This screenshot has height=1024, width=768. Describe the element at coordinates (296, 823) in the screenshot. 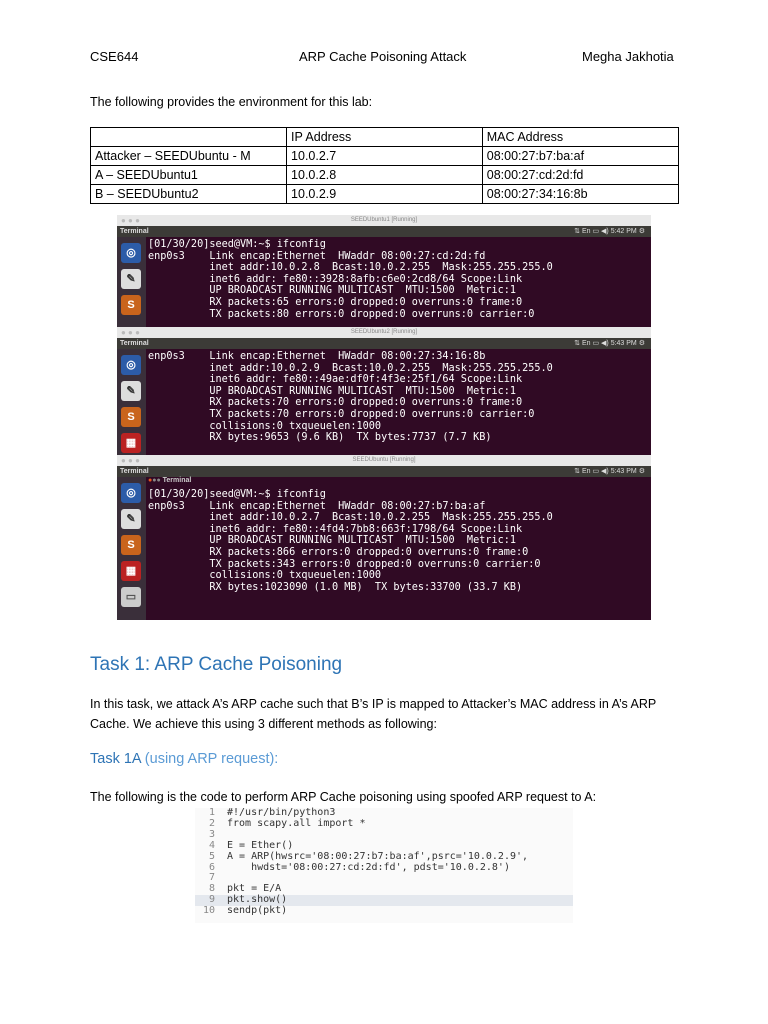

I see `code-text: from scapy.all import *` at that location.